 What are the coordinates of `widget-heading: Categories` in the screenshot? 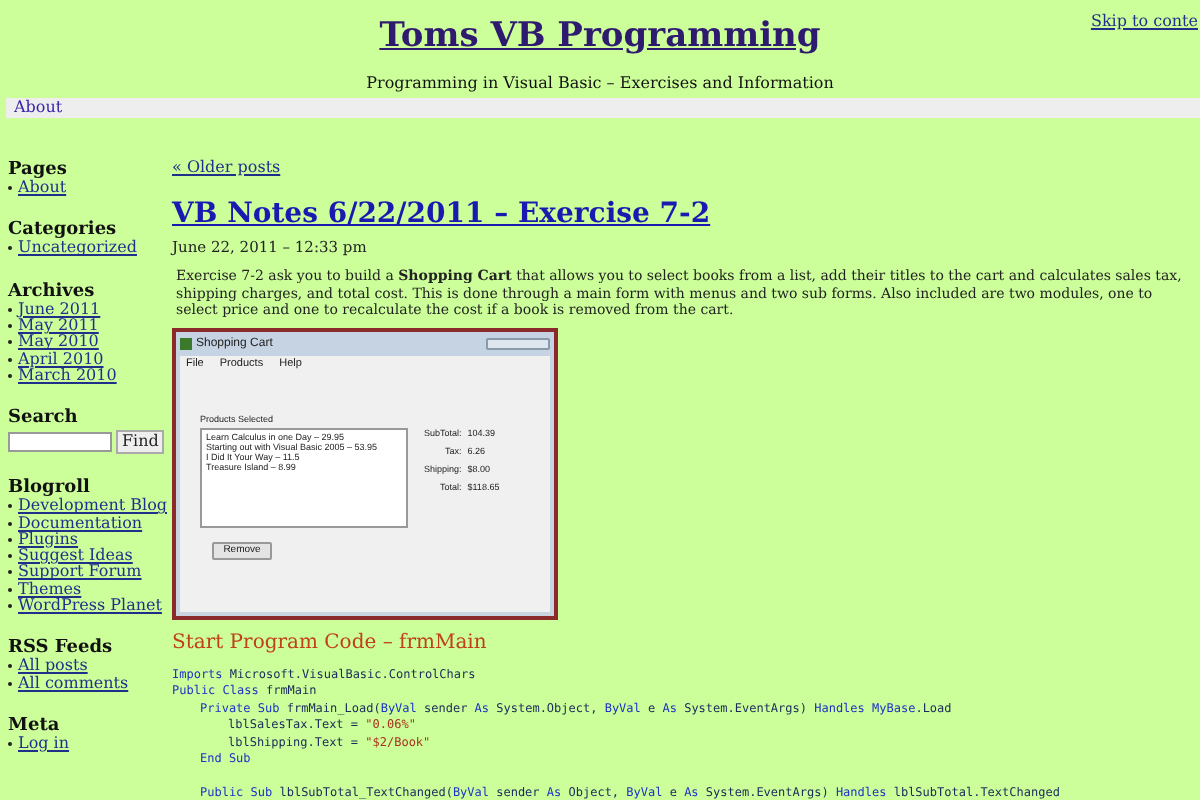 It's located at (62, 231).